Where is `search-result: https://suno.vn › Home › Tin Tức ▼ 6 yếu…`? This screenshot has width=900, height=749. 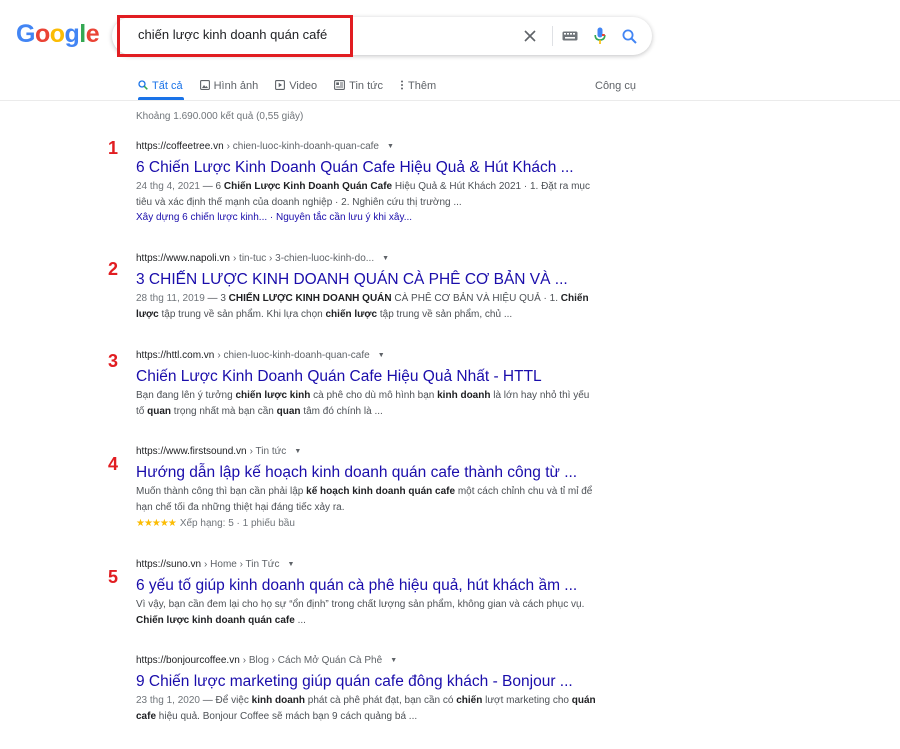
search-result: https://suno.vn › Home › Tin Tức ▼ 6 yếu… is located at coordinates (366, 593).